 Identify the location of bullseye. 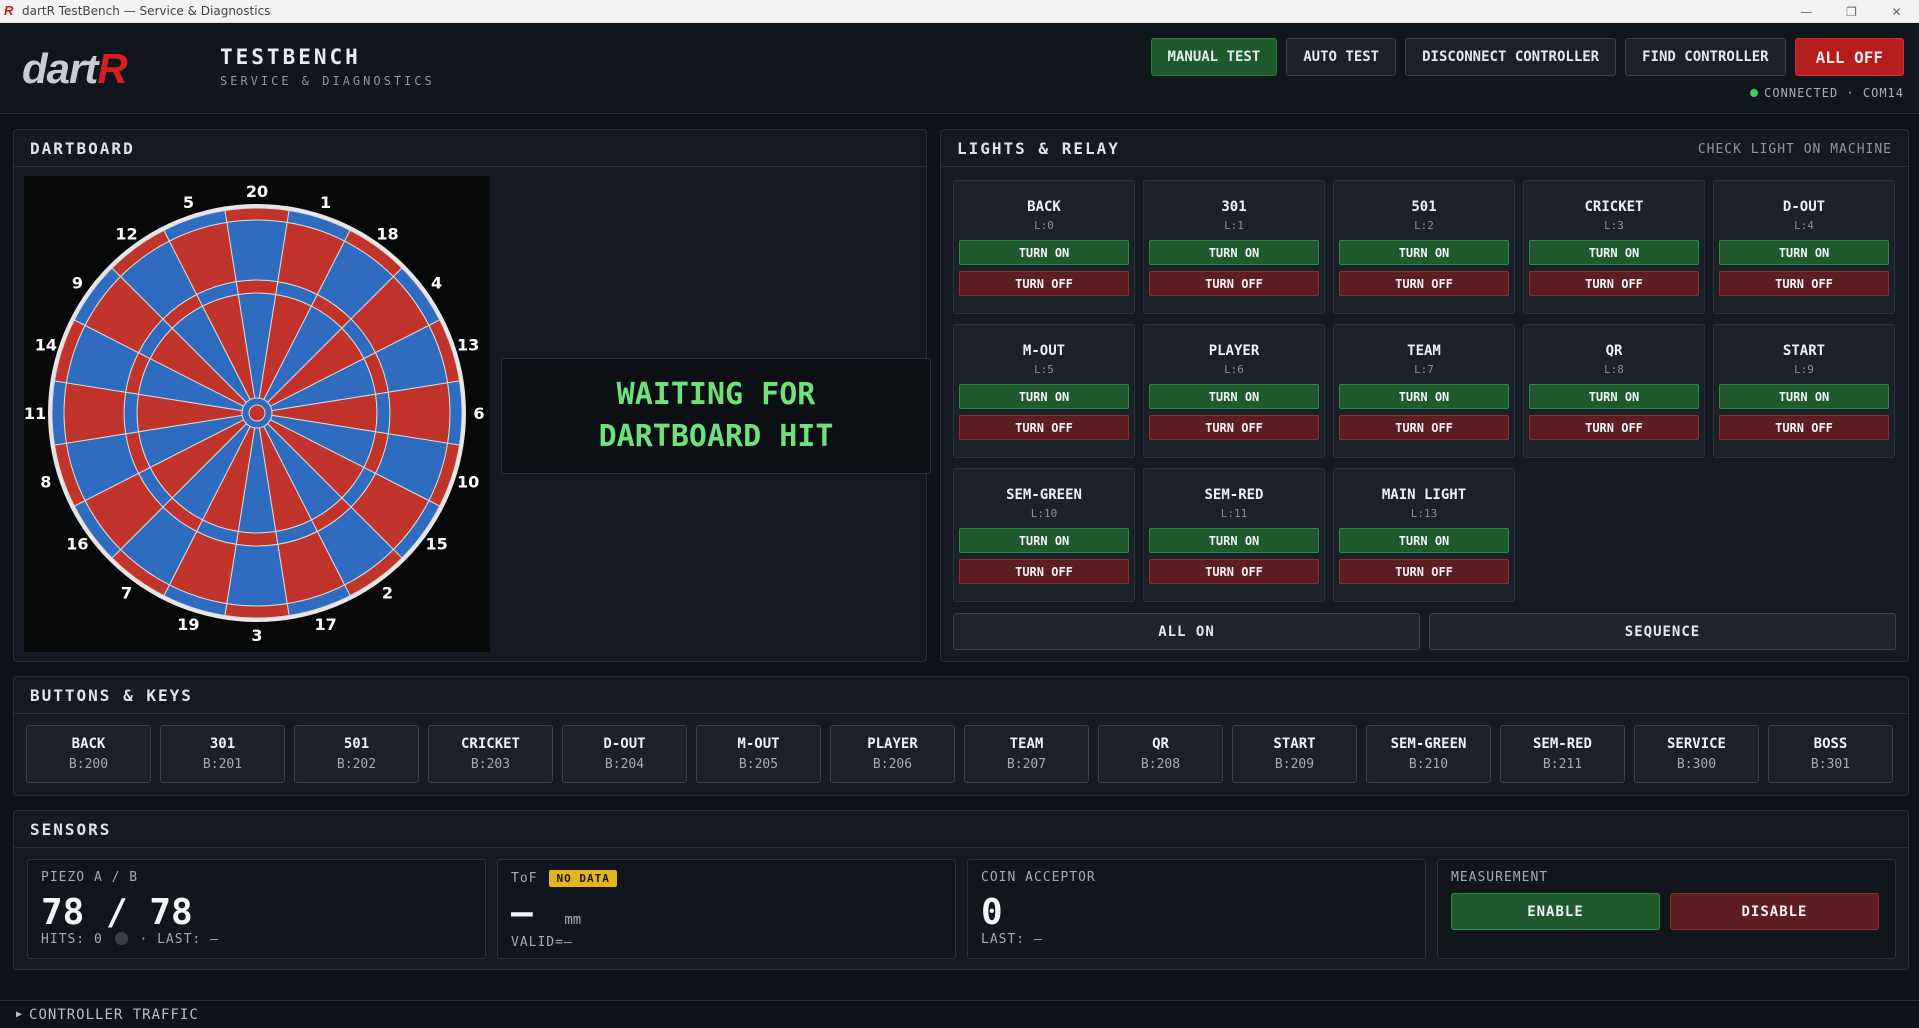
(257, 413).